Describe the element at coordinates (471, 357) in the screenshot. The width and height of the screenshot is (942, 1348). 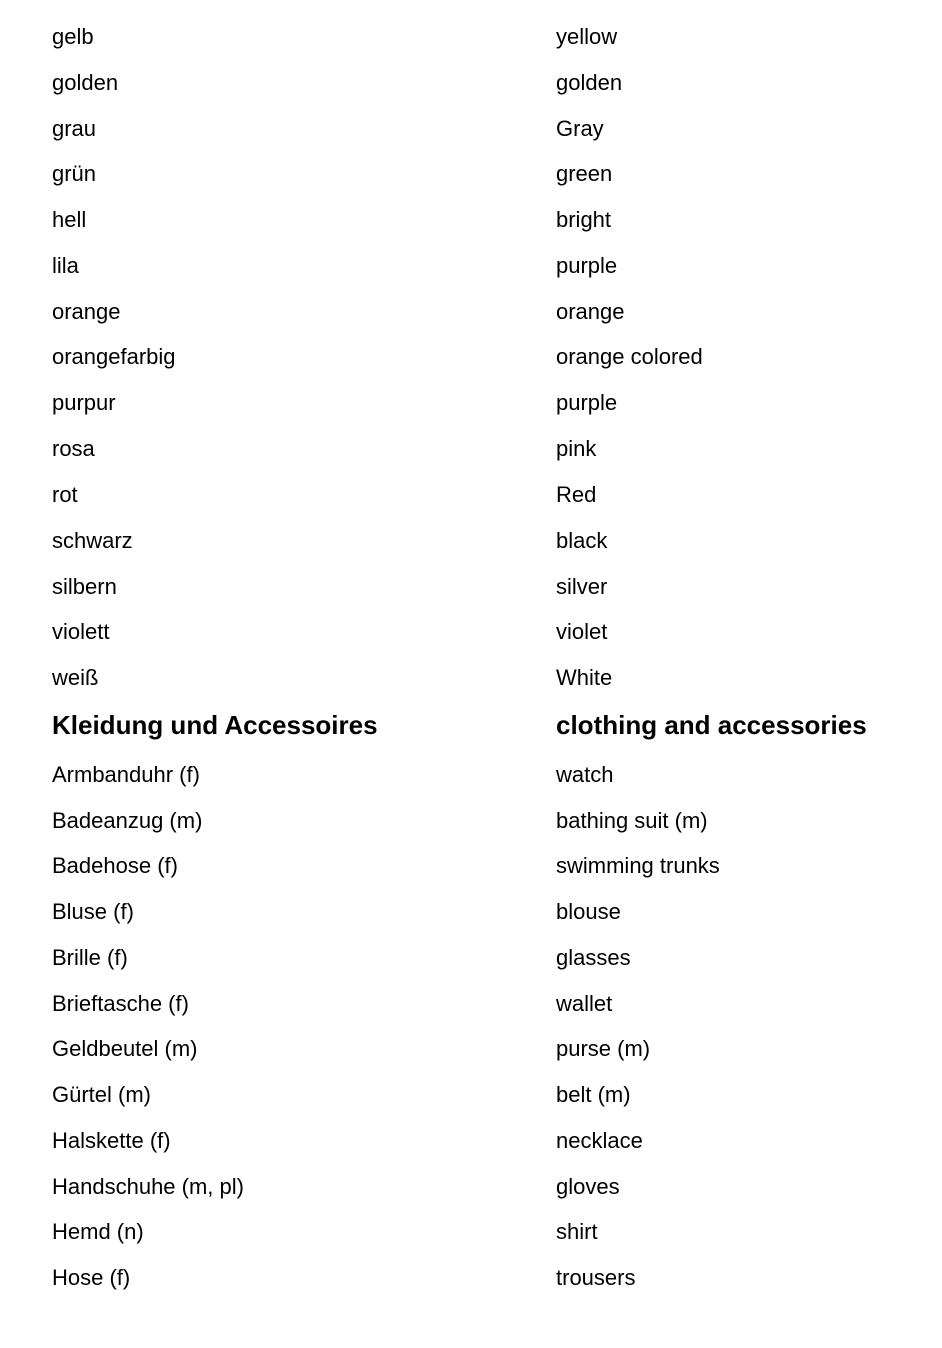
I see `vocab-row: orangefarbig orange colored` at that location.